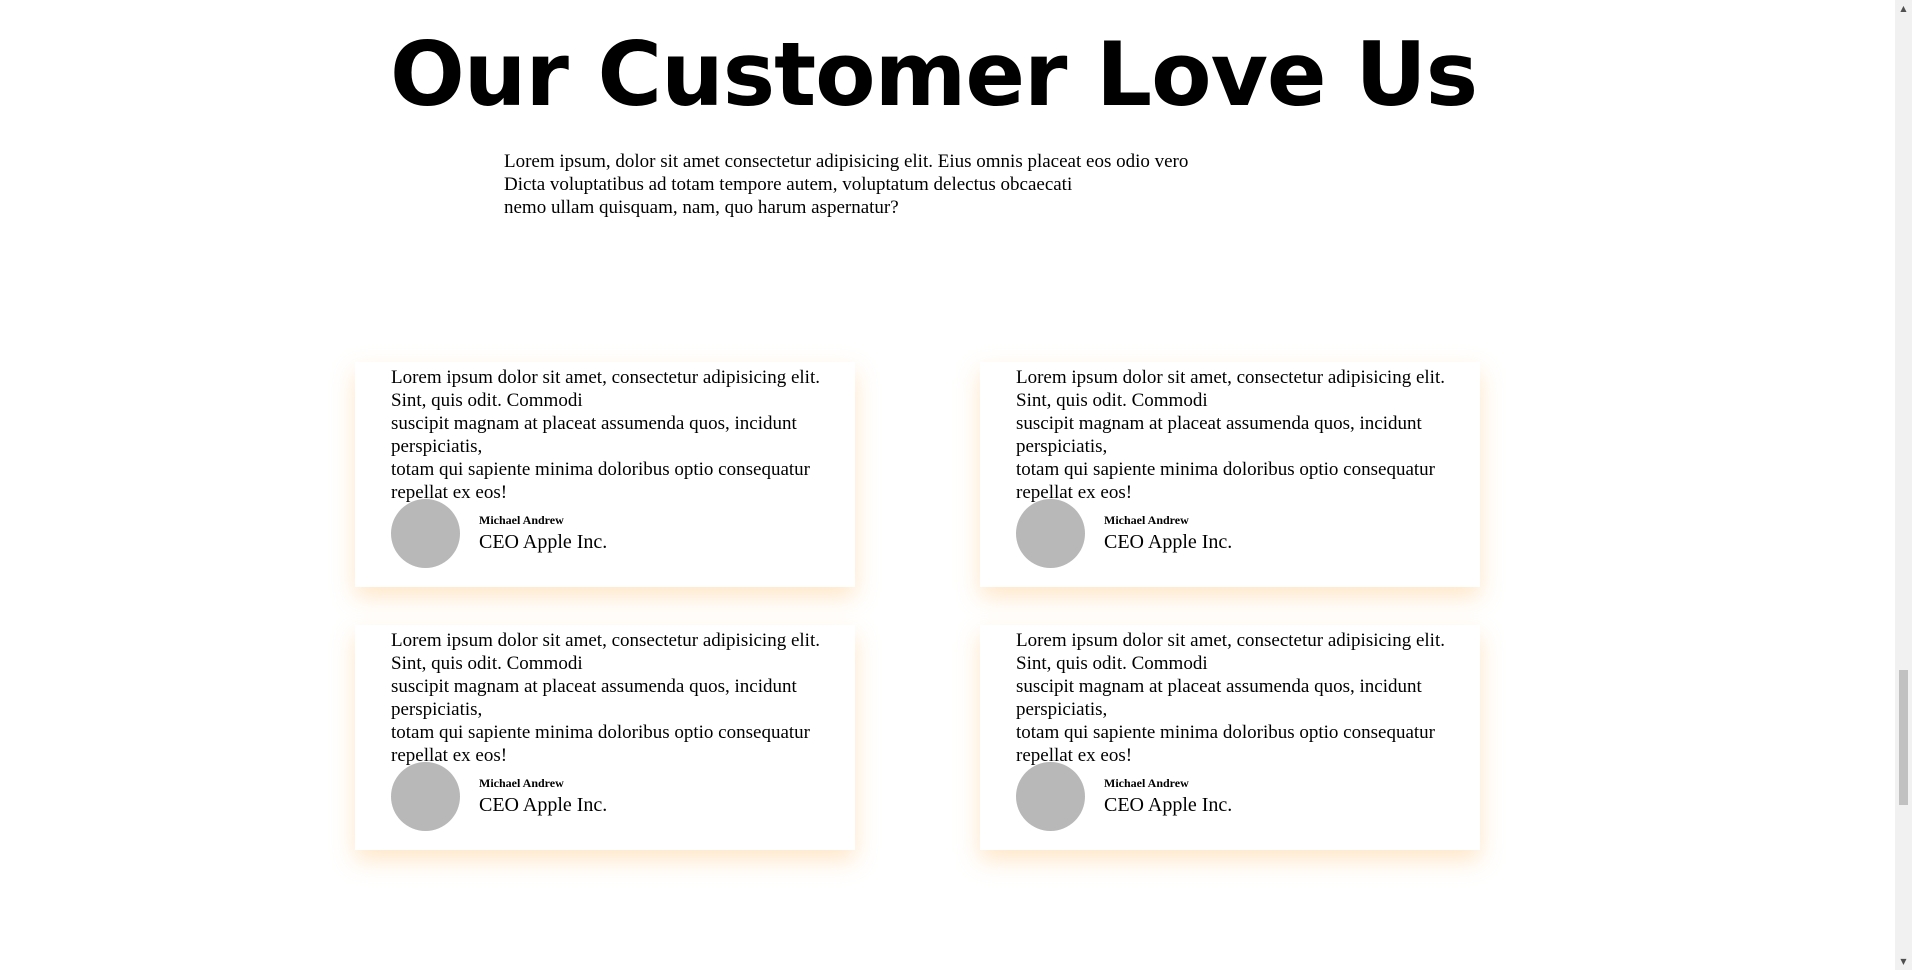 The width and height of the screenshot is (1912, 970). I want to click on triangle-down-icon: ▼, so click(1903, 961).